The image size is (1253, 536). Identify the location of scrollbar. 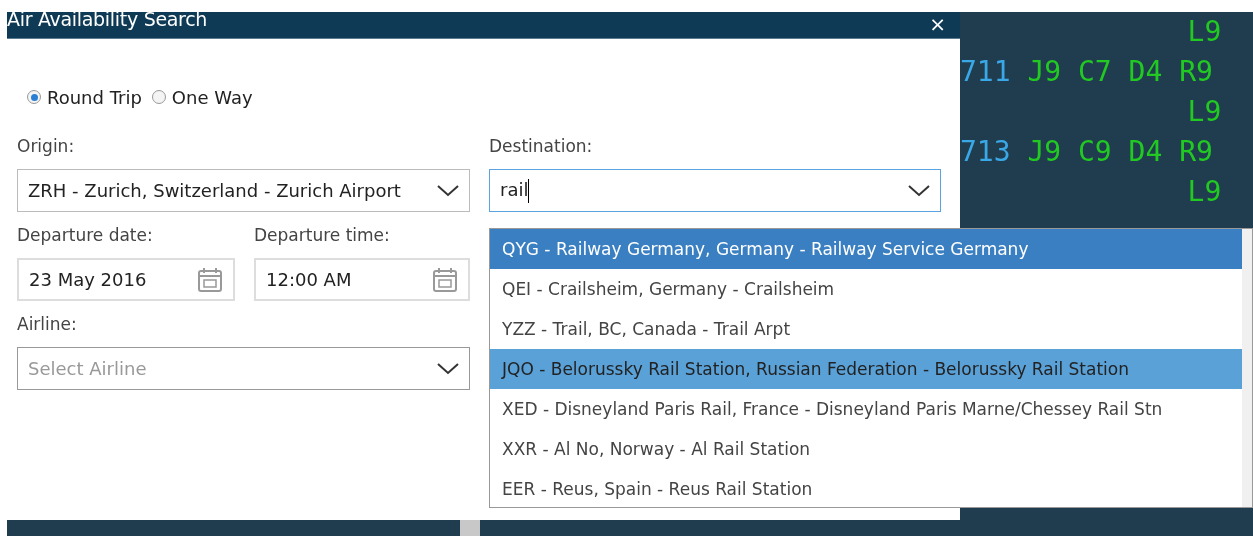
(1247, 368).